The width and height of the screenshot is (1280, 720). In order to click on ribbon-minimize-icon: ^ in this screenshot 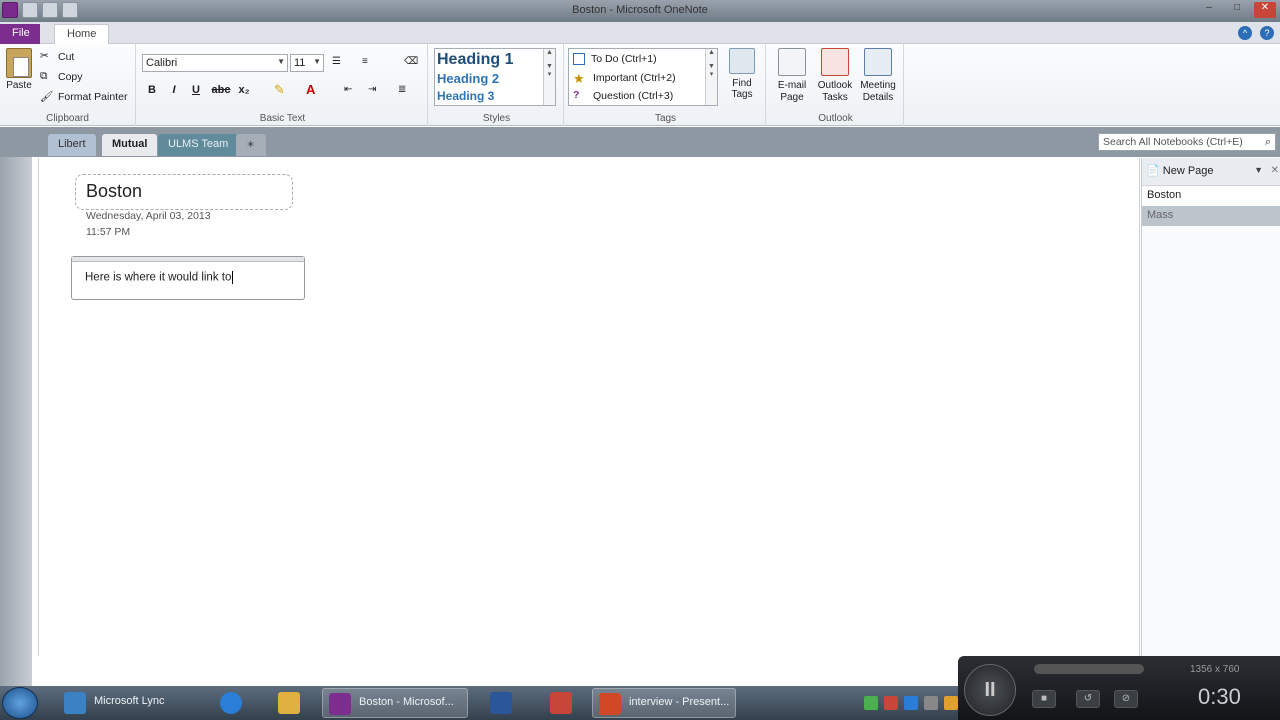, I will do `click(1245, 33)`.